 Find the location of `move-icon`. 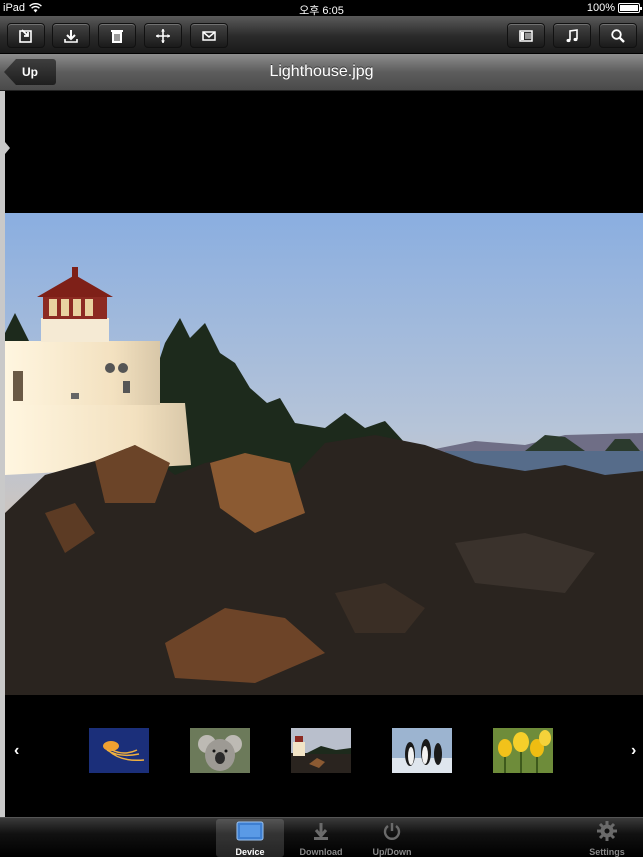

move-icon is located at coordinates (163, 35).